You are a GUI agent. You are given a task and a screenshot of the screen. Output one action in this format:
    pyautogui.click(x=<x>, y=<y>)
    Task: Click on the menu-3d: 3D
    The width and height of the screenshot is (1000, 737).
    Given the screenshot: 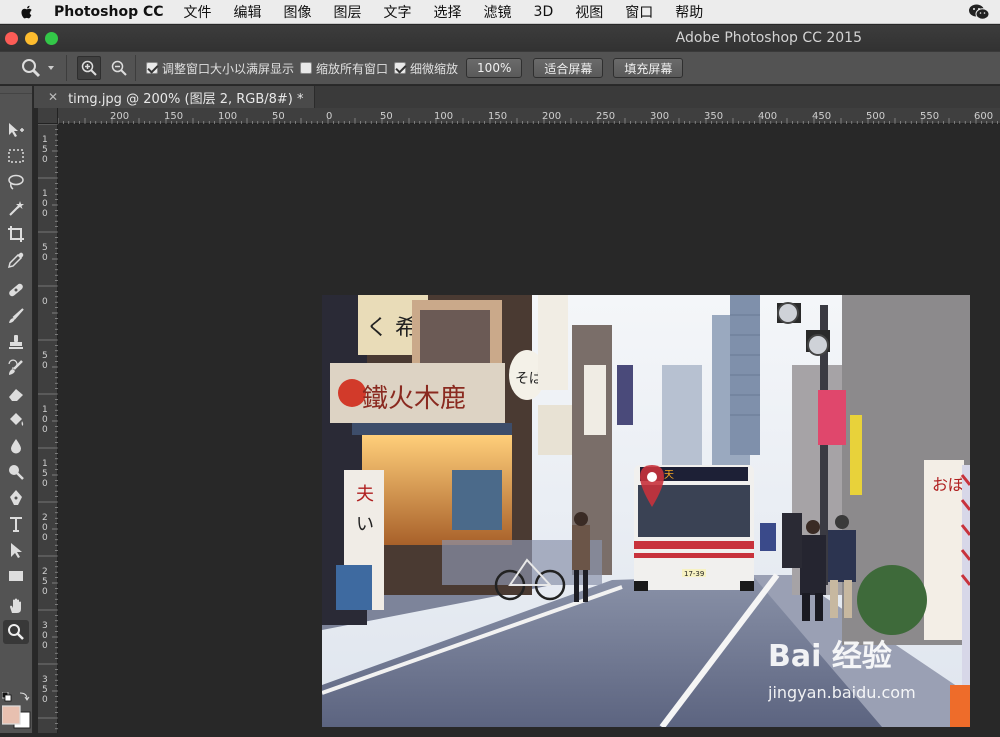 What is the action you would take?
    pyautogui.click(x=544, y=12)
    